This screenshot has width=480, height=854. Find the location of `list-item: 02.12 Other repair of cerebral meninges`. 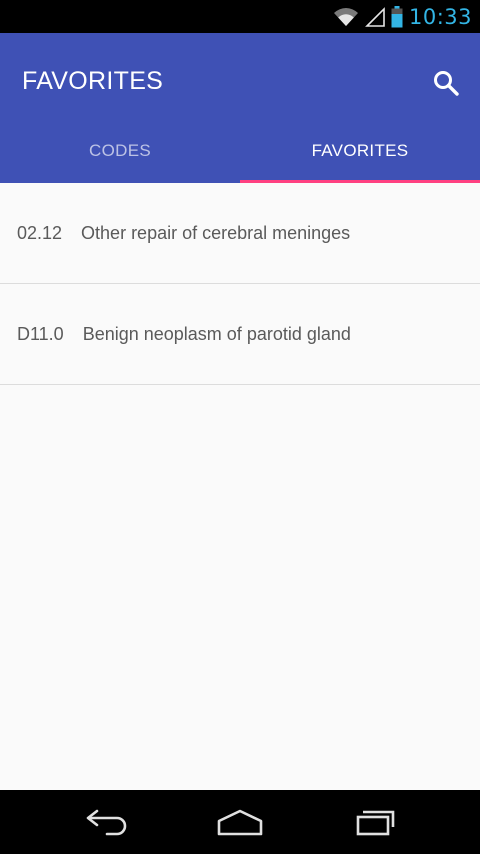

list-item: 02.12 Other repair of cerebral meninges is located at coordinates (240, 233).